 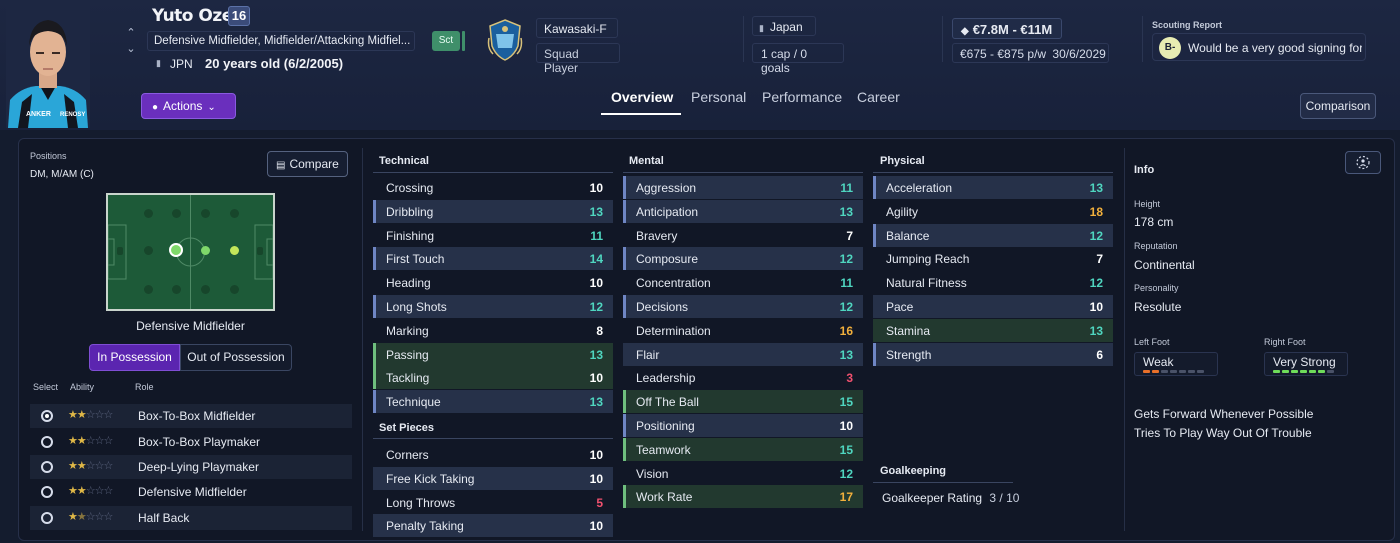 What do you see at coordinates (993, 282) in the screenshot?
I see `attribute-row: Natural Fitness 12` at bounding box center [993, 282].